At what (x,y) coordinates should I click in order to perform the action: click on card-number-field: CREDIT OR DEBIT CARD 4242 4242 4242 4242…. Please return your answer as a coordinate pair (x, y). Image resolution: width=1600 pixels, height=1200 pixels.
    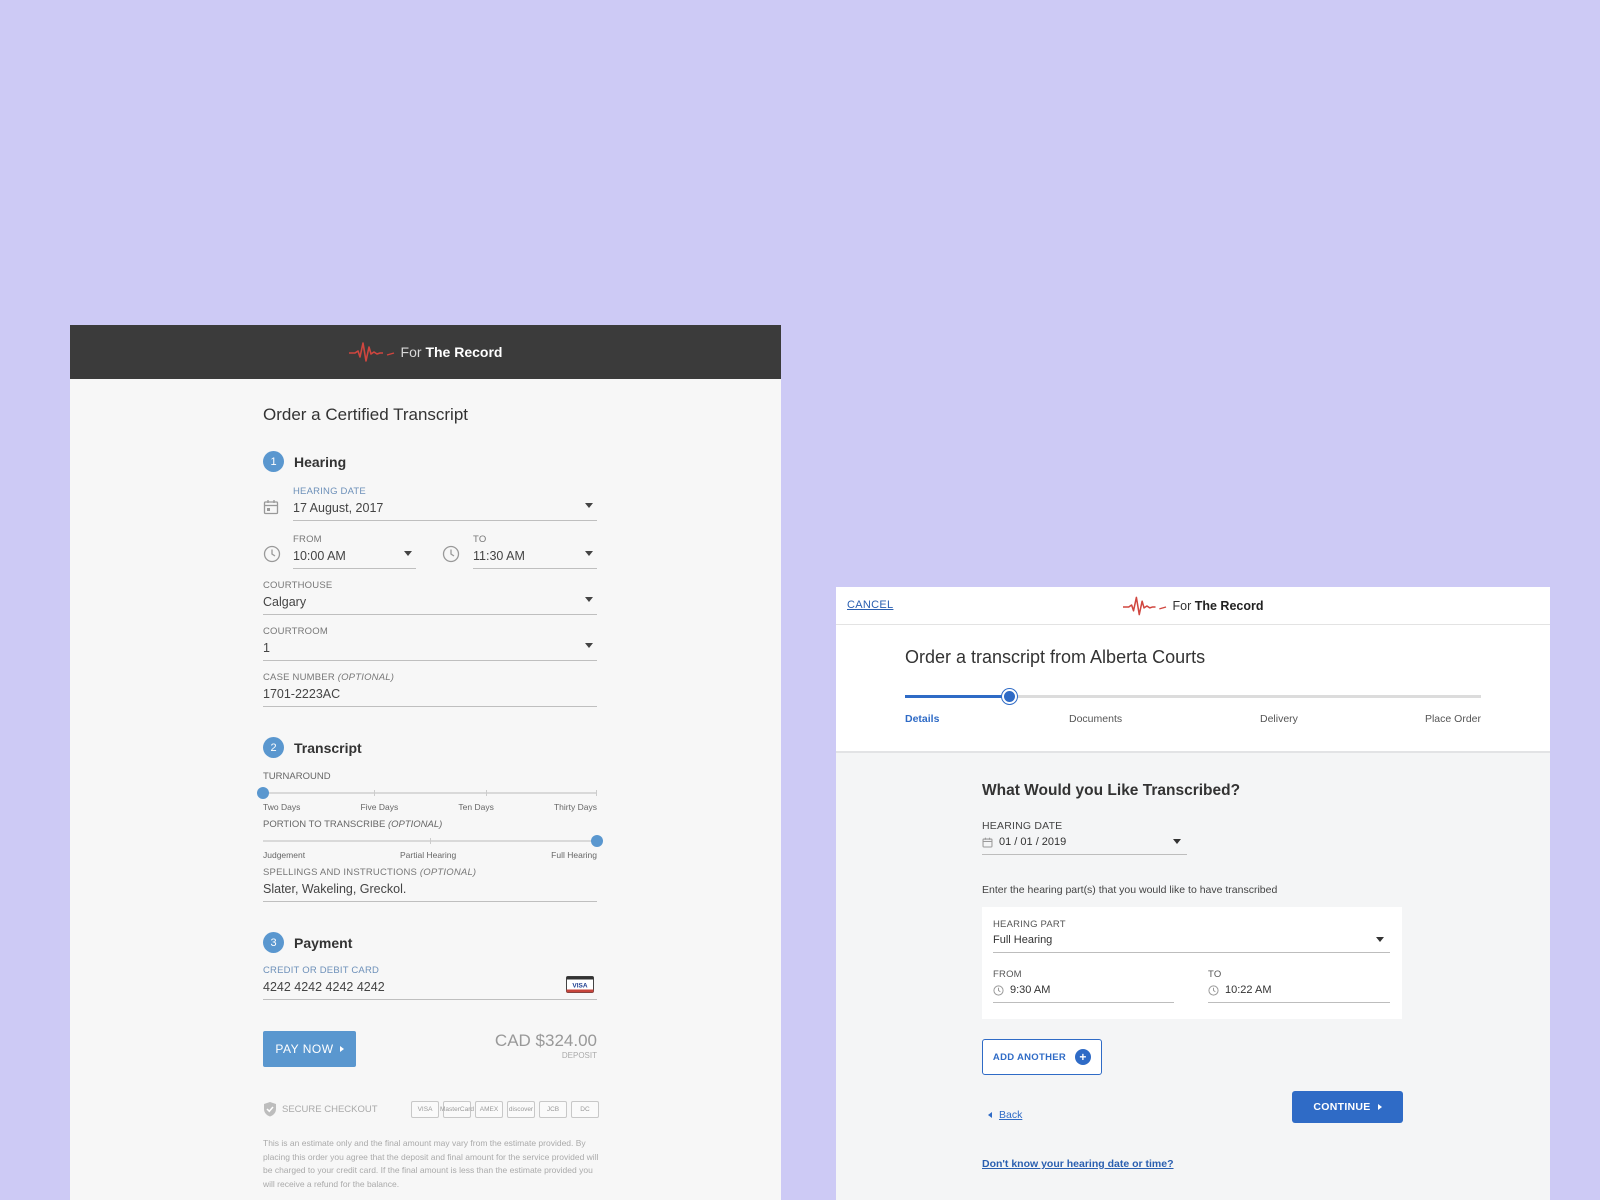
    Looking at the image, I should click on (430, 982).